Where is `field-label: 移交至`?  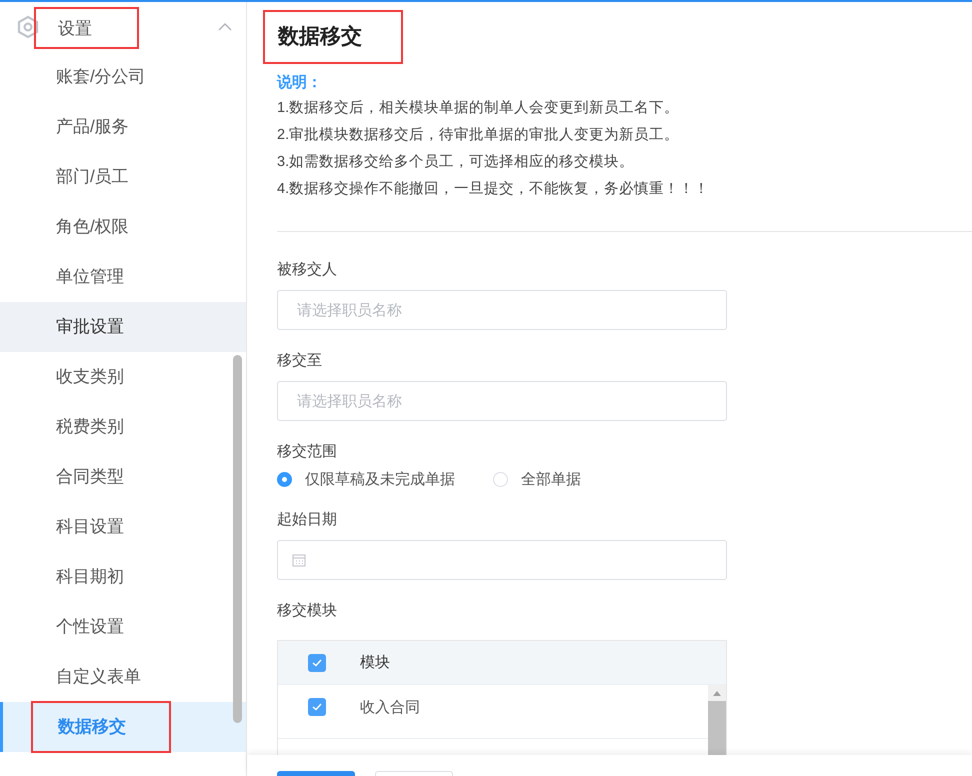
field-label: 移交至 is located at coordinates (300, 361).